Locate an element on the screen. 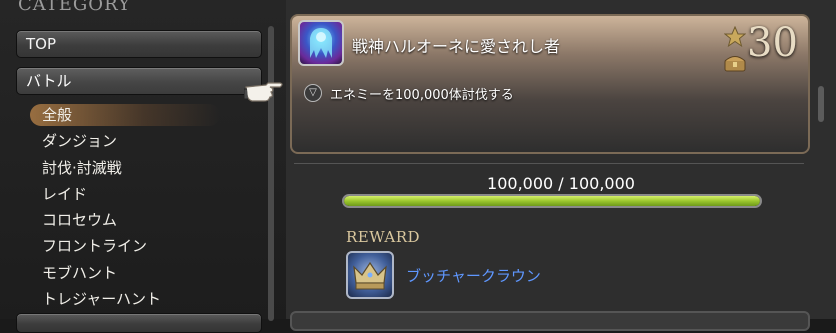  subcategory-item-dungeon: ダンジョン is located at coordinates (145, 141).